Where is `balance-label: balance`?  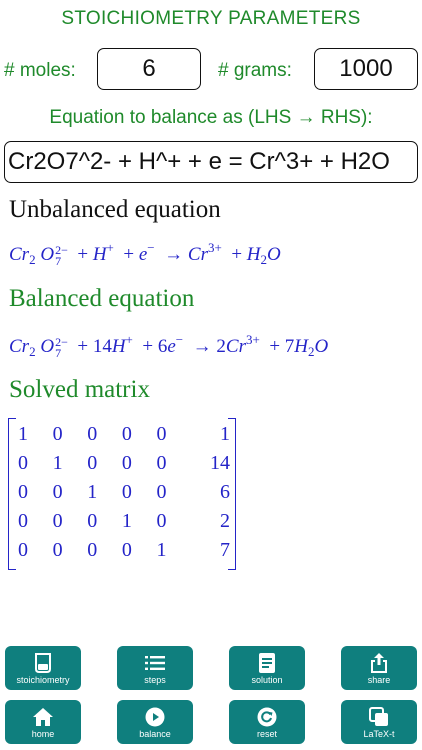 balance-label: balance is located at coordinates (155, 733).